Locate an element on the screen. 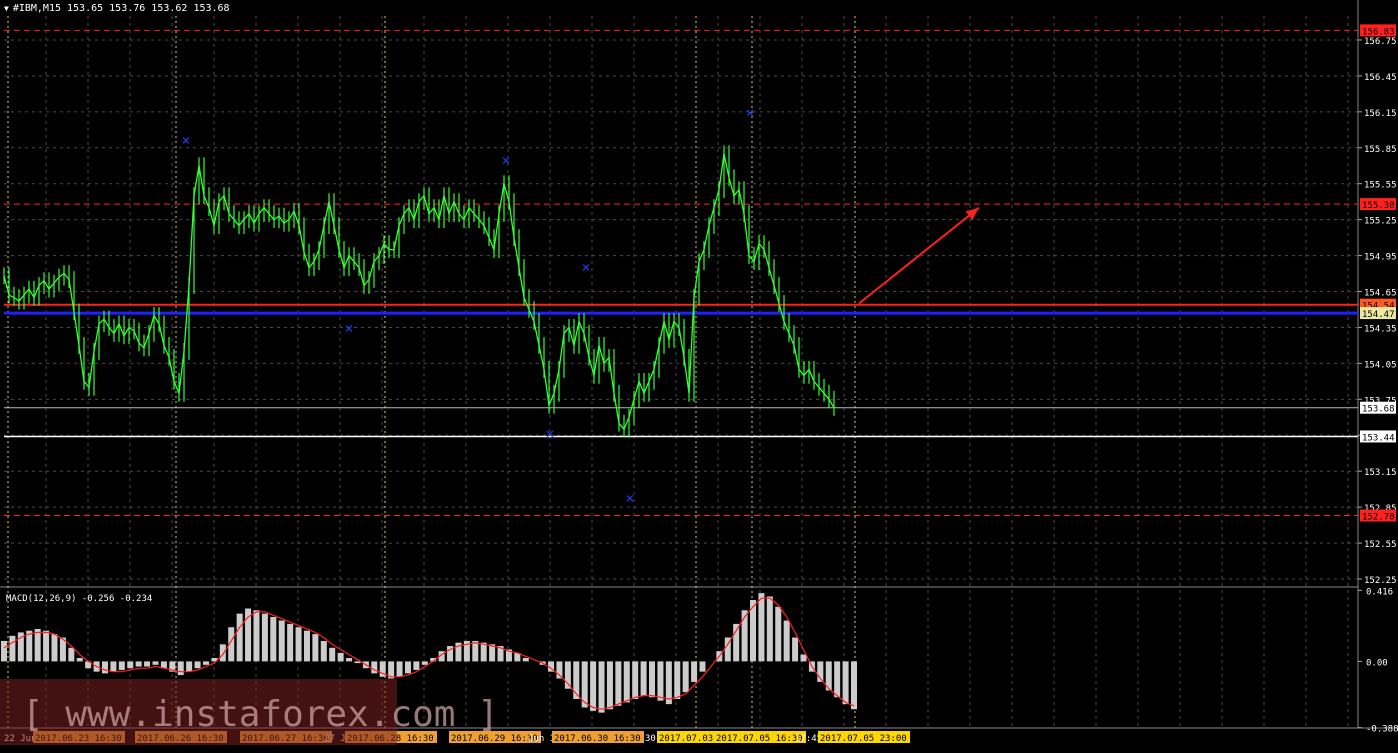  swing-marker-icon-3: ✕ is located at coordinates (750, 113).